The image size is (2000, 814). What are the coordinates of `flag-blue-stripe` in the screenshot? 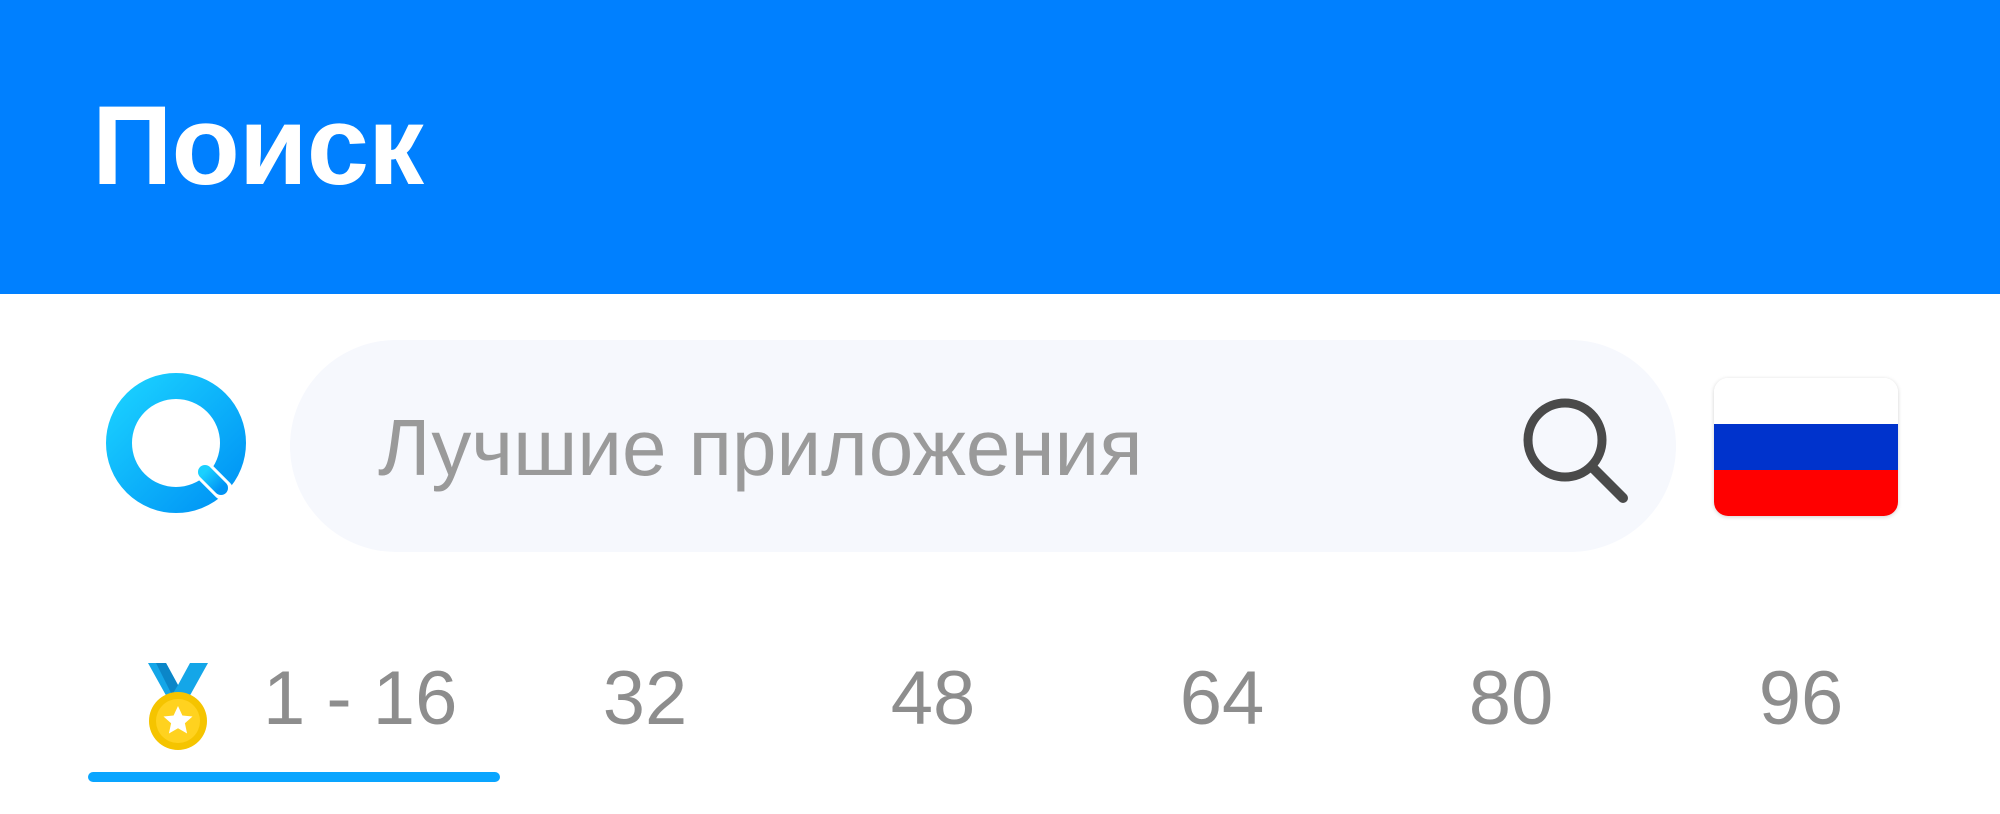 It's located at (1806, 447).